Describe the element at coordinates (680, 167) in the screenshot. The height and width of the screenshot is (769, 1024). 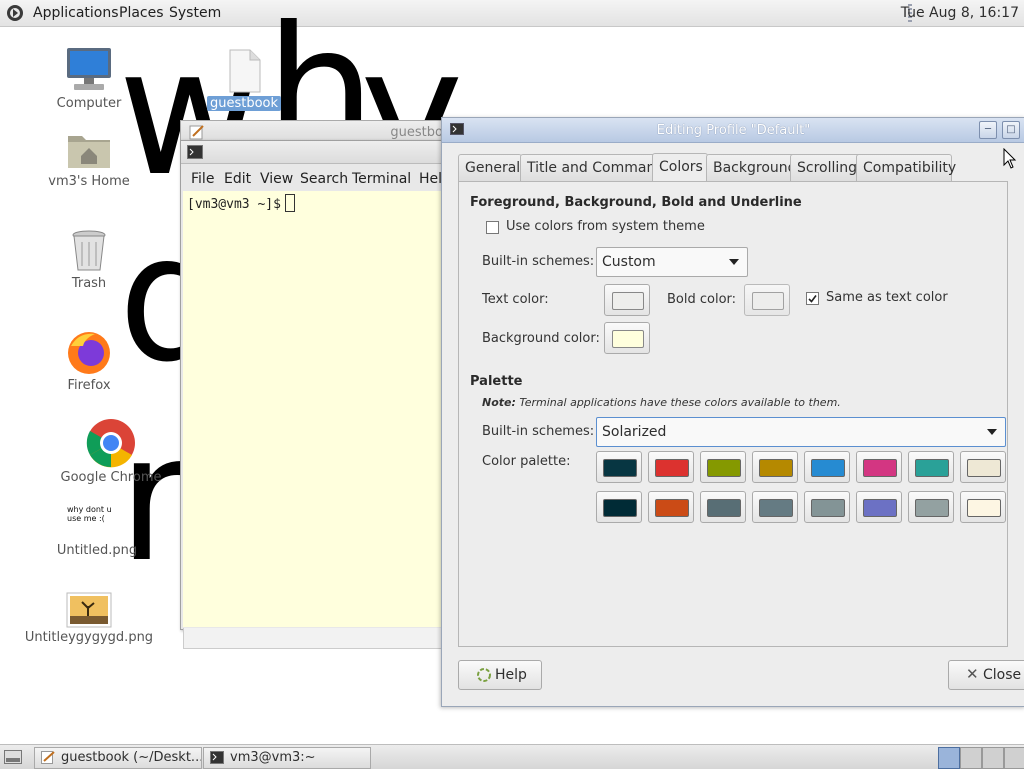
I see `tab-colors: Colors` at that location.